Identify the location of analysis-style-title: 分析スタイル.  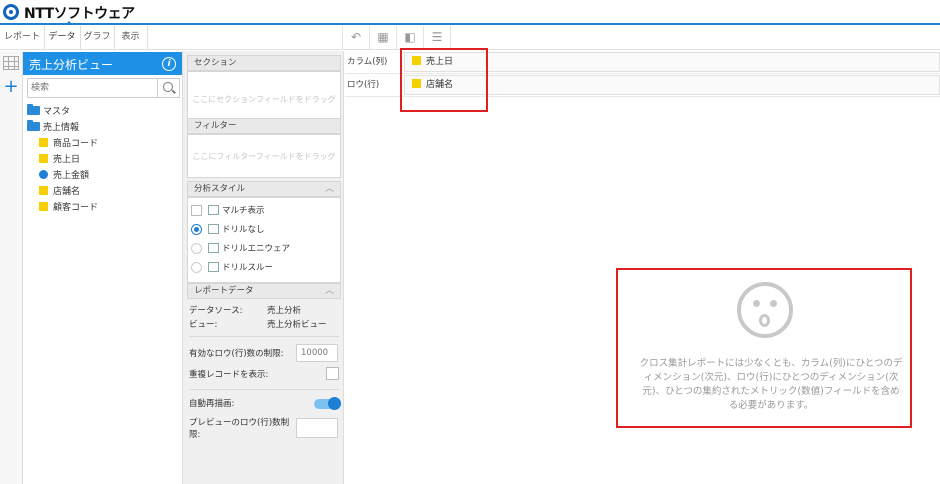
(220, 189).